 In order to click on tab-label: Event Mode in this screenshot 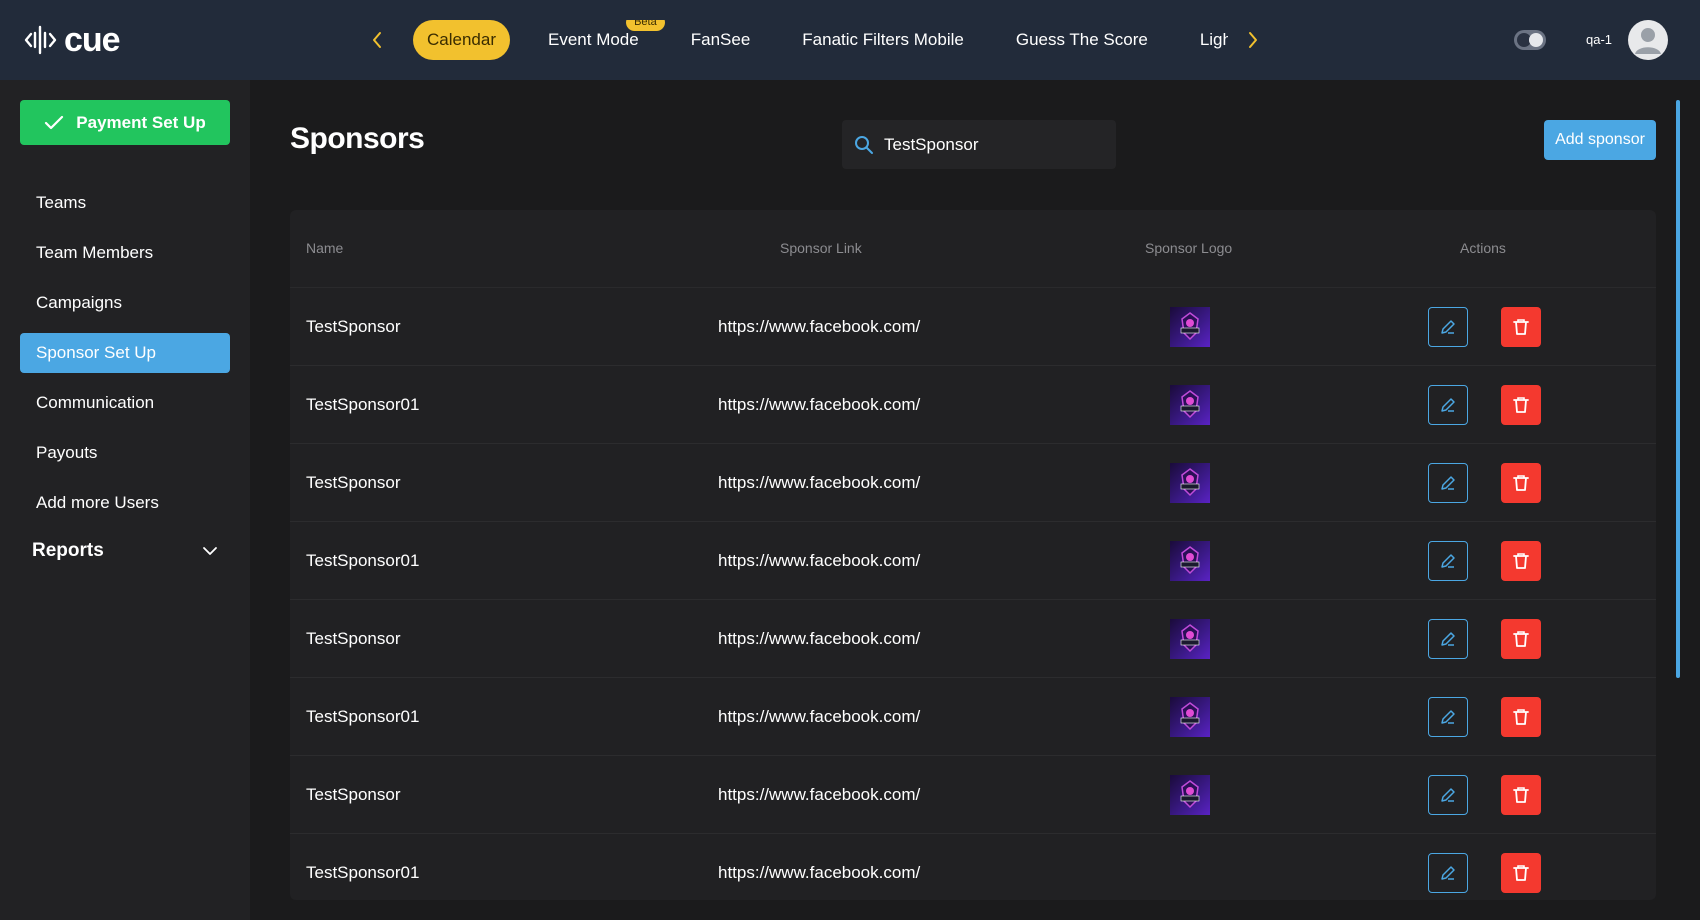, I will do `click(593, 39)`.